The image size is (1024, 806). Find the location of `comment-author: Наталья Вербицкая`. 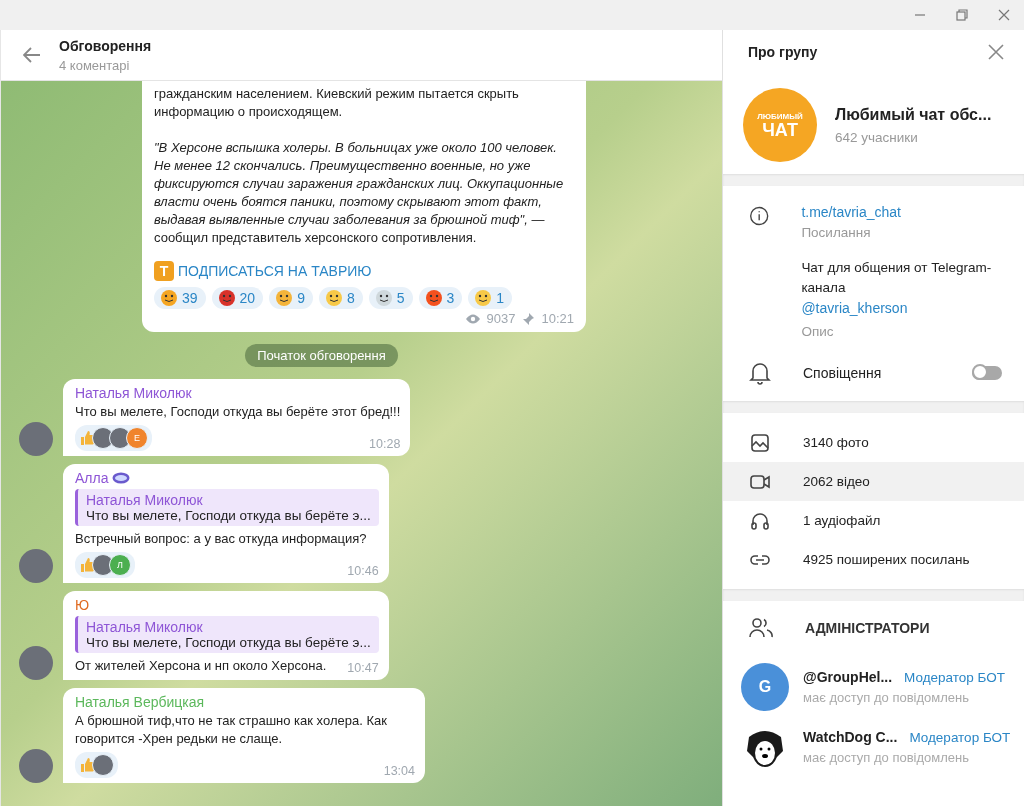

comment-author: Наталья Вербицкая is located at coordinates (140, 702).